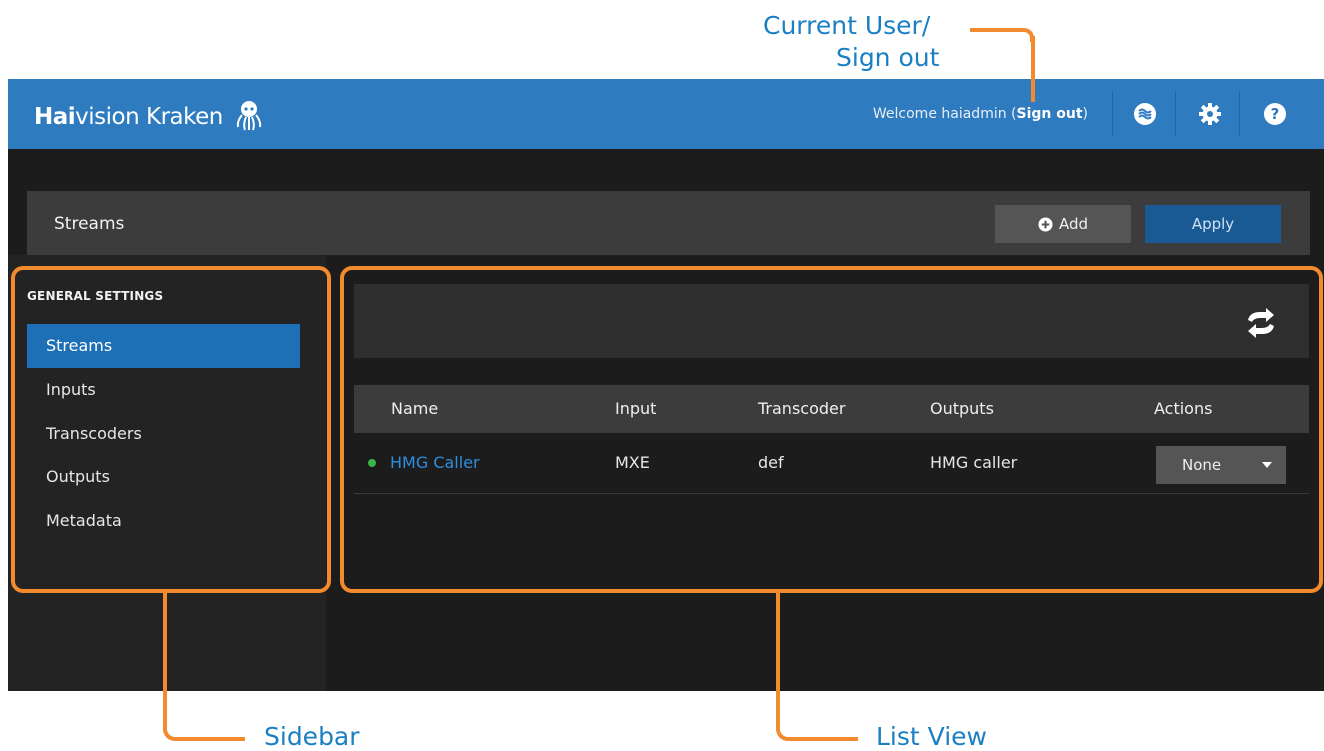 This screenshot has width=1324, height=751. I want to click on page-header: Streams Add Apply, so click(668, 223).